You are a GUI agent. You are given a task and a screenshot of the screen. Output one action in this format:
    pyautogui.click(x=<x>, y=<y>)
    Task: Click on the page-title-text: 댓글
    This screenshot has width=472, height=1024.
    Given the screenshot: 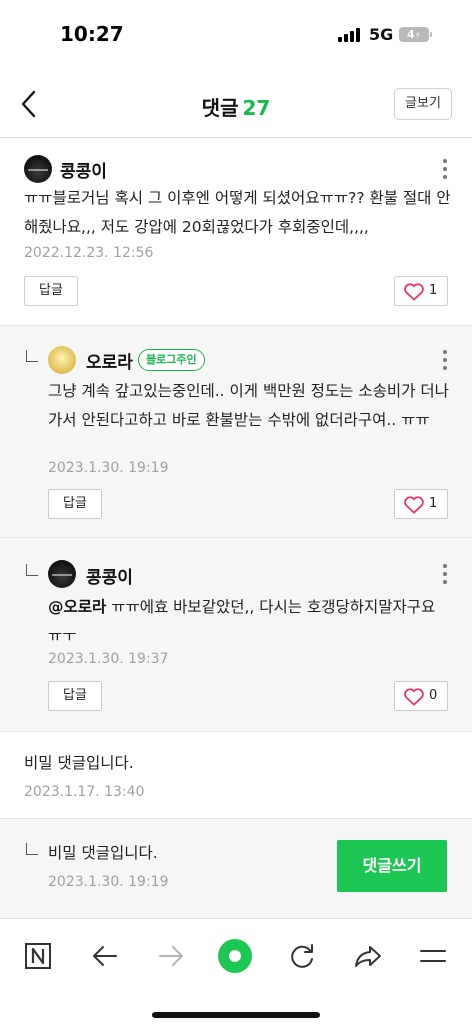 What is the action you would take?
    pyautogui.click(x=220, y=108)
    